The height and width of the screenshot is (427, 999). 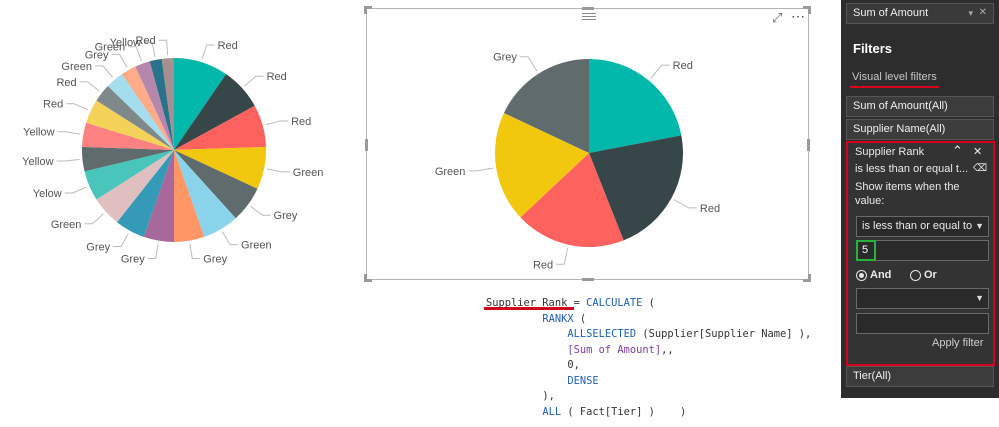 What do you see at coordinates (527, 303) in the screenshot?
I see `dax-measure-name: Supplier Rank` at bounding box center [527, 303].